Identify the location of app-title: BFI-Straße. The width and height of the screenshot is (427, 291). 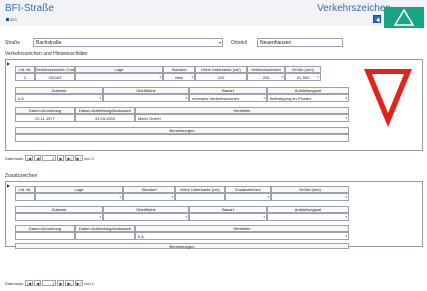
(29, 8).